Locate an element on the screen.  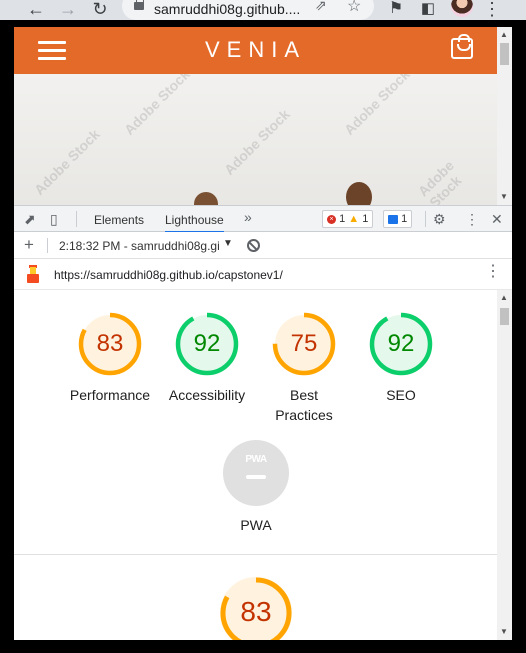
pwa-label: PWA is located at coordinates (256, 525).